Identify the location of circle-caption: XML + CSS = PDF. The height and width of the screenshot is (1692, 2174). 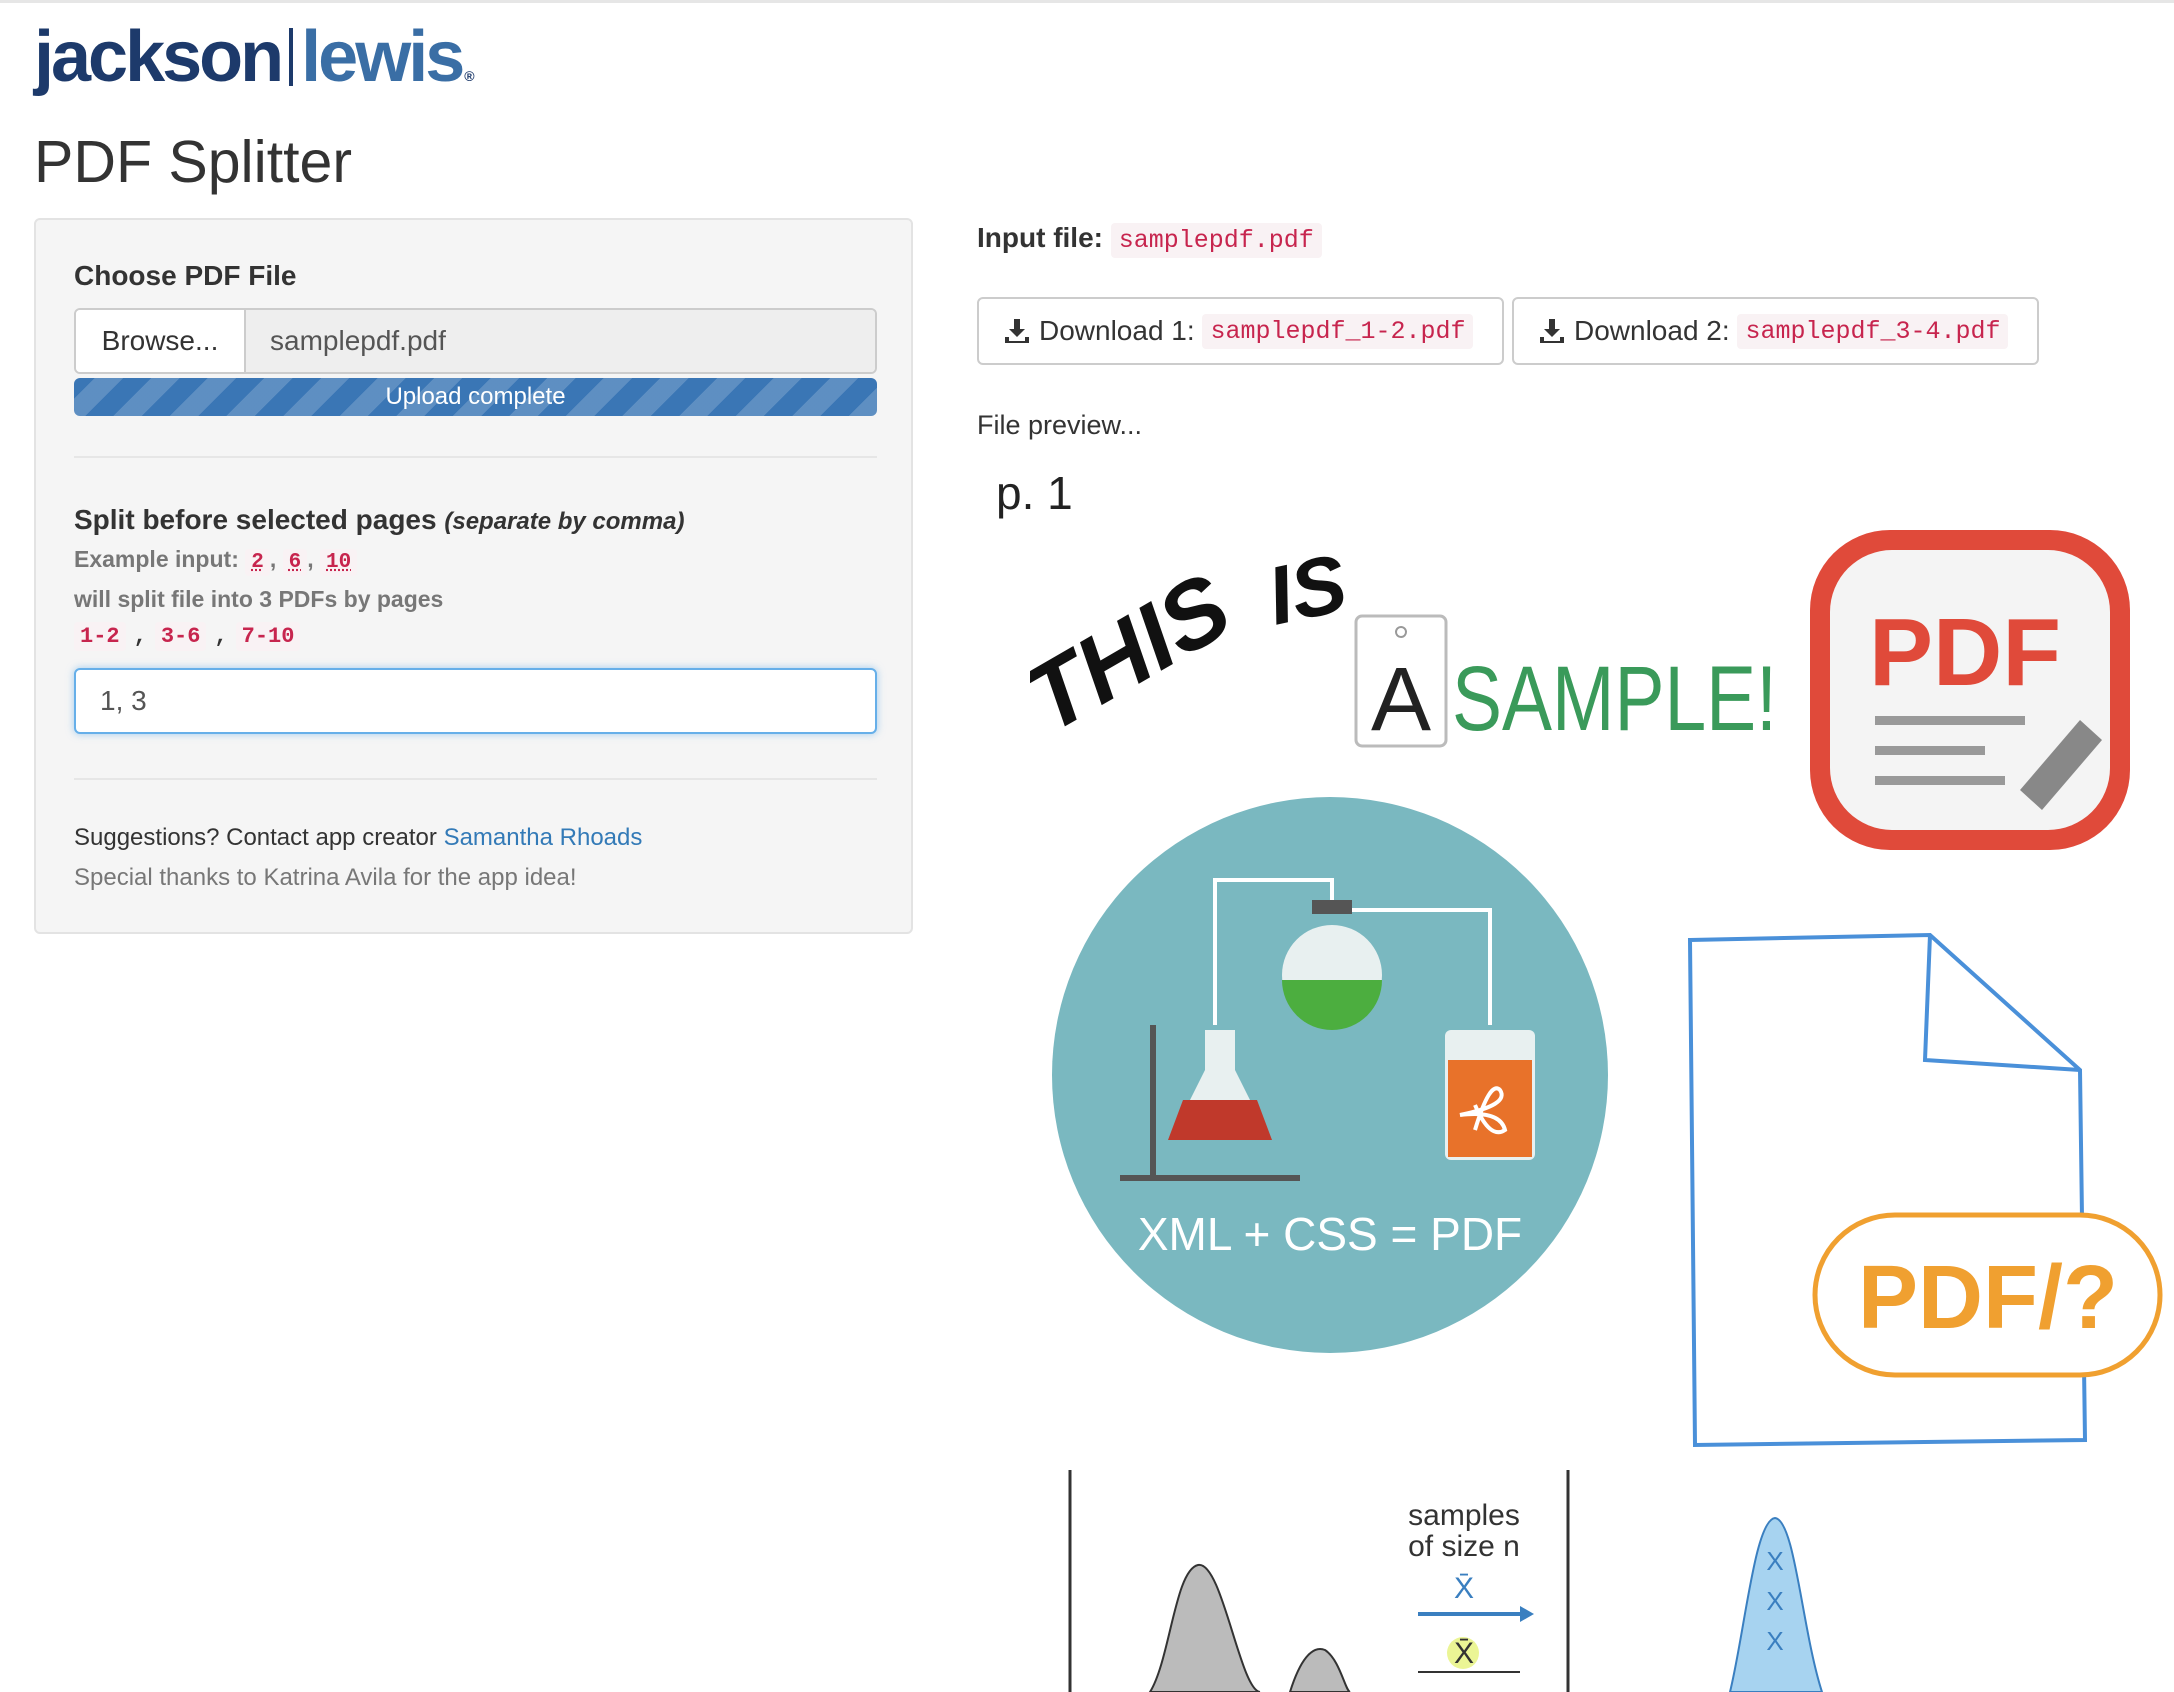
(1330, 1234).